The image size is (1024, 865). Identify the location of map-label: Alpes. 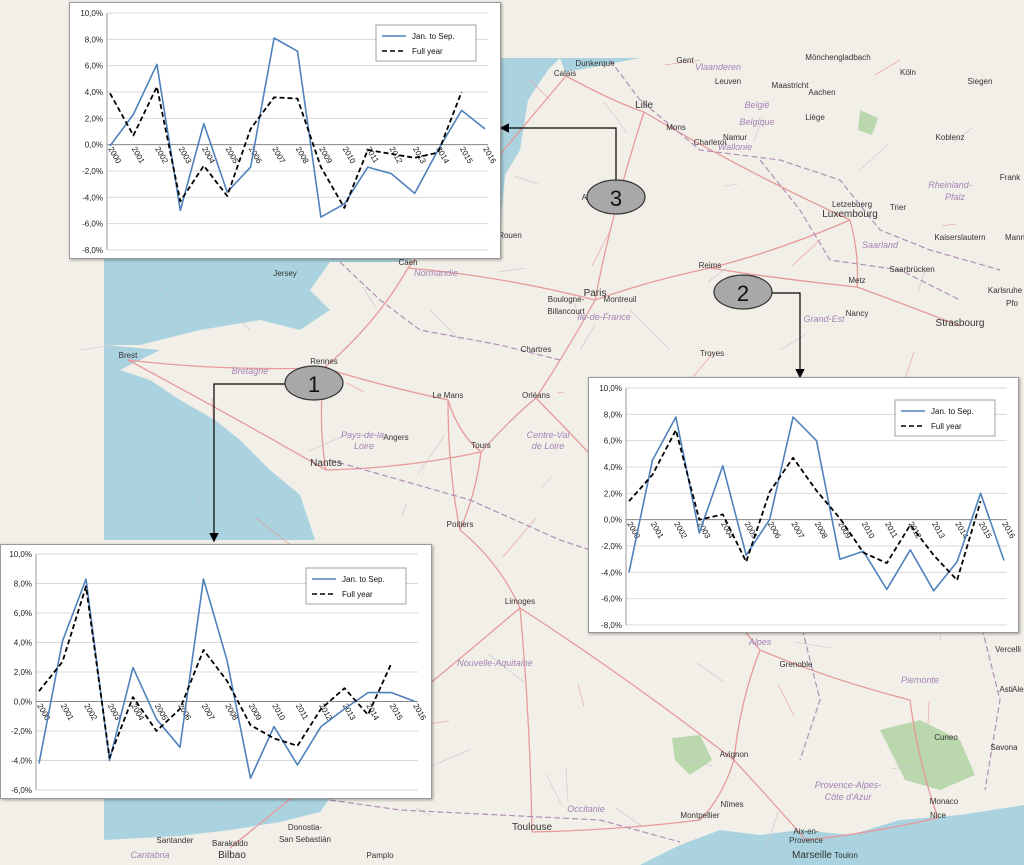
(760, 642).